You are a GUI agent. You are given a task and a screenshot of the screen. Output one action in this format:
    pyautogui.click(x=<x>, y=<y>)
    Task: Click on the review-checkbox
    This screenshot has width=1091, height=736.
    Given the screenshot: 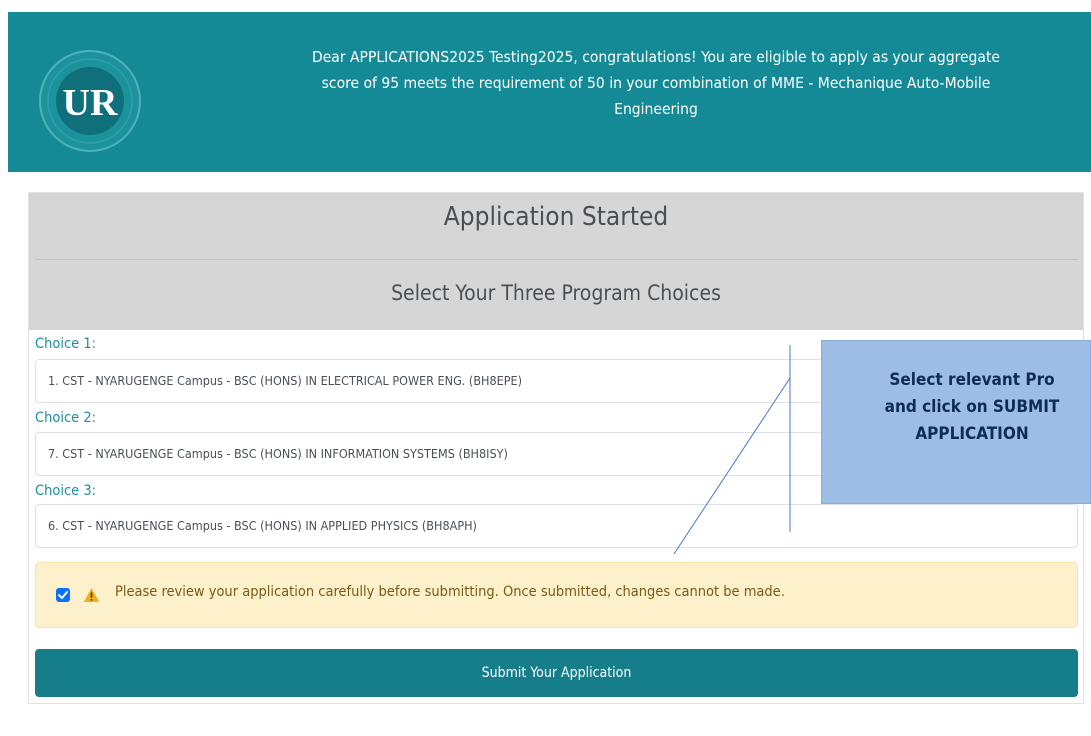 What is the action you would take?
    pyautogui.click(x=63, y=595)
    